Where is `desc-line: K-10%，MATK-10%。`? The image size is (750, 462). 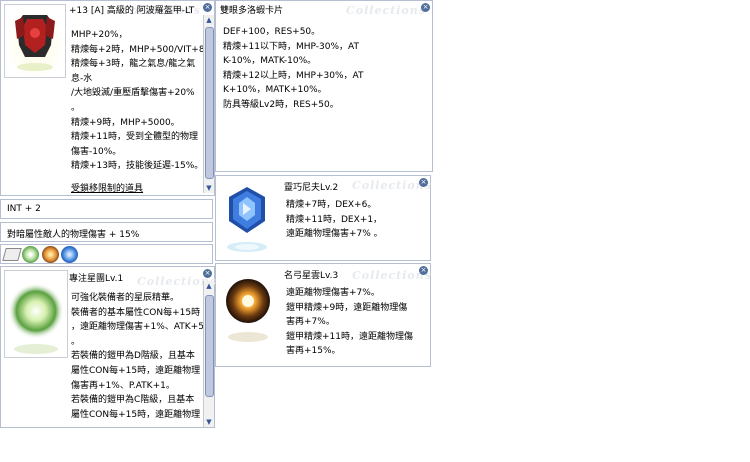 desc-line: K-10%，MATK-10%。 is located at coordinates (270, 61).